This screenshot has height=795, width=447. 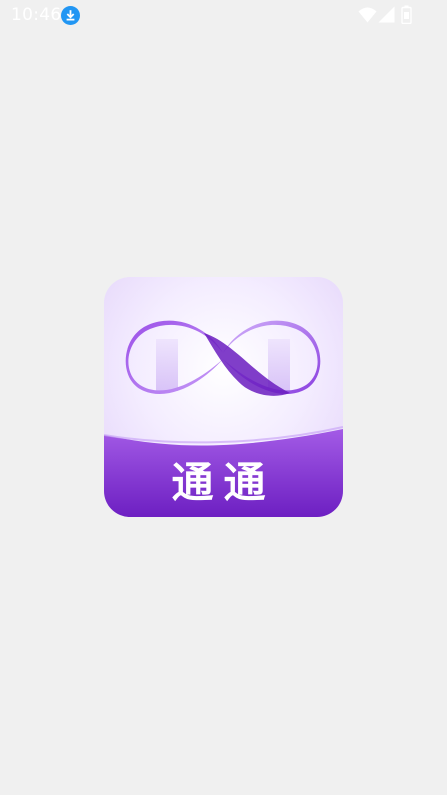 I want to click on wifi-icon, so click(x=367, y=15).